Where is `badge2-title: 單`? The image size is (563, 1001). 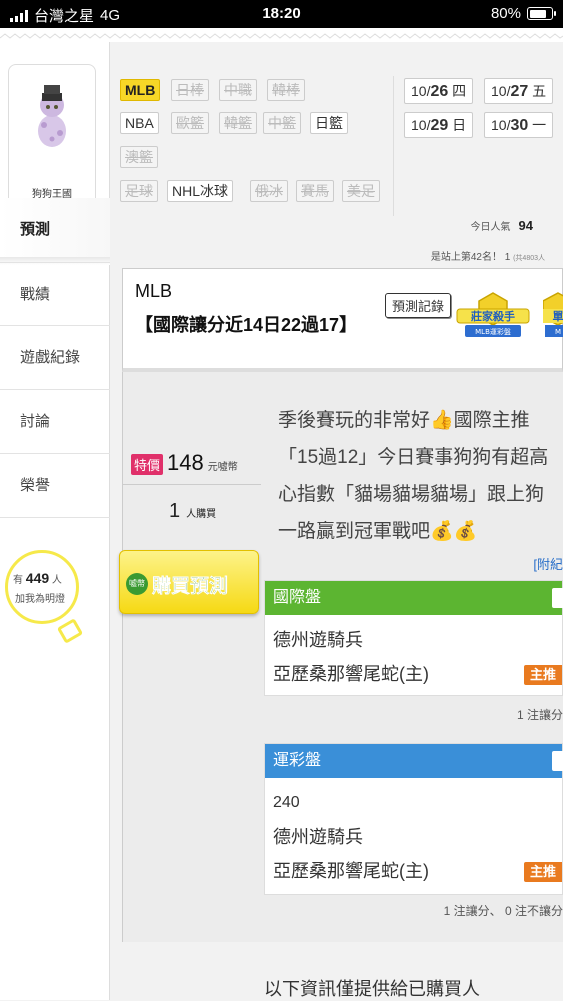
badge2-title: 單 is located at coordinates (558, 316).